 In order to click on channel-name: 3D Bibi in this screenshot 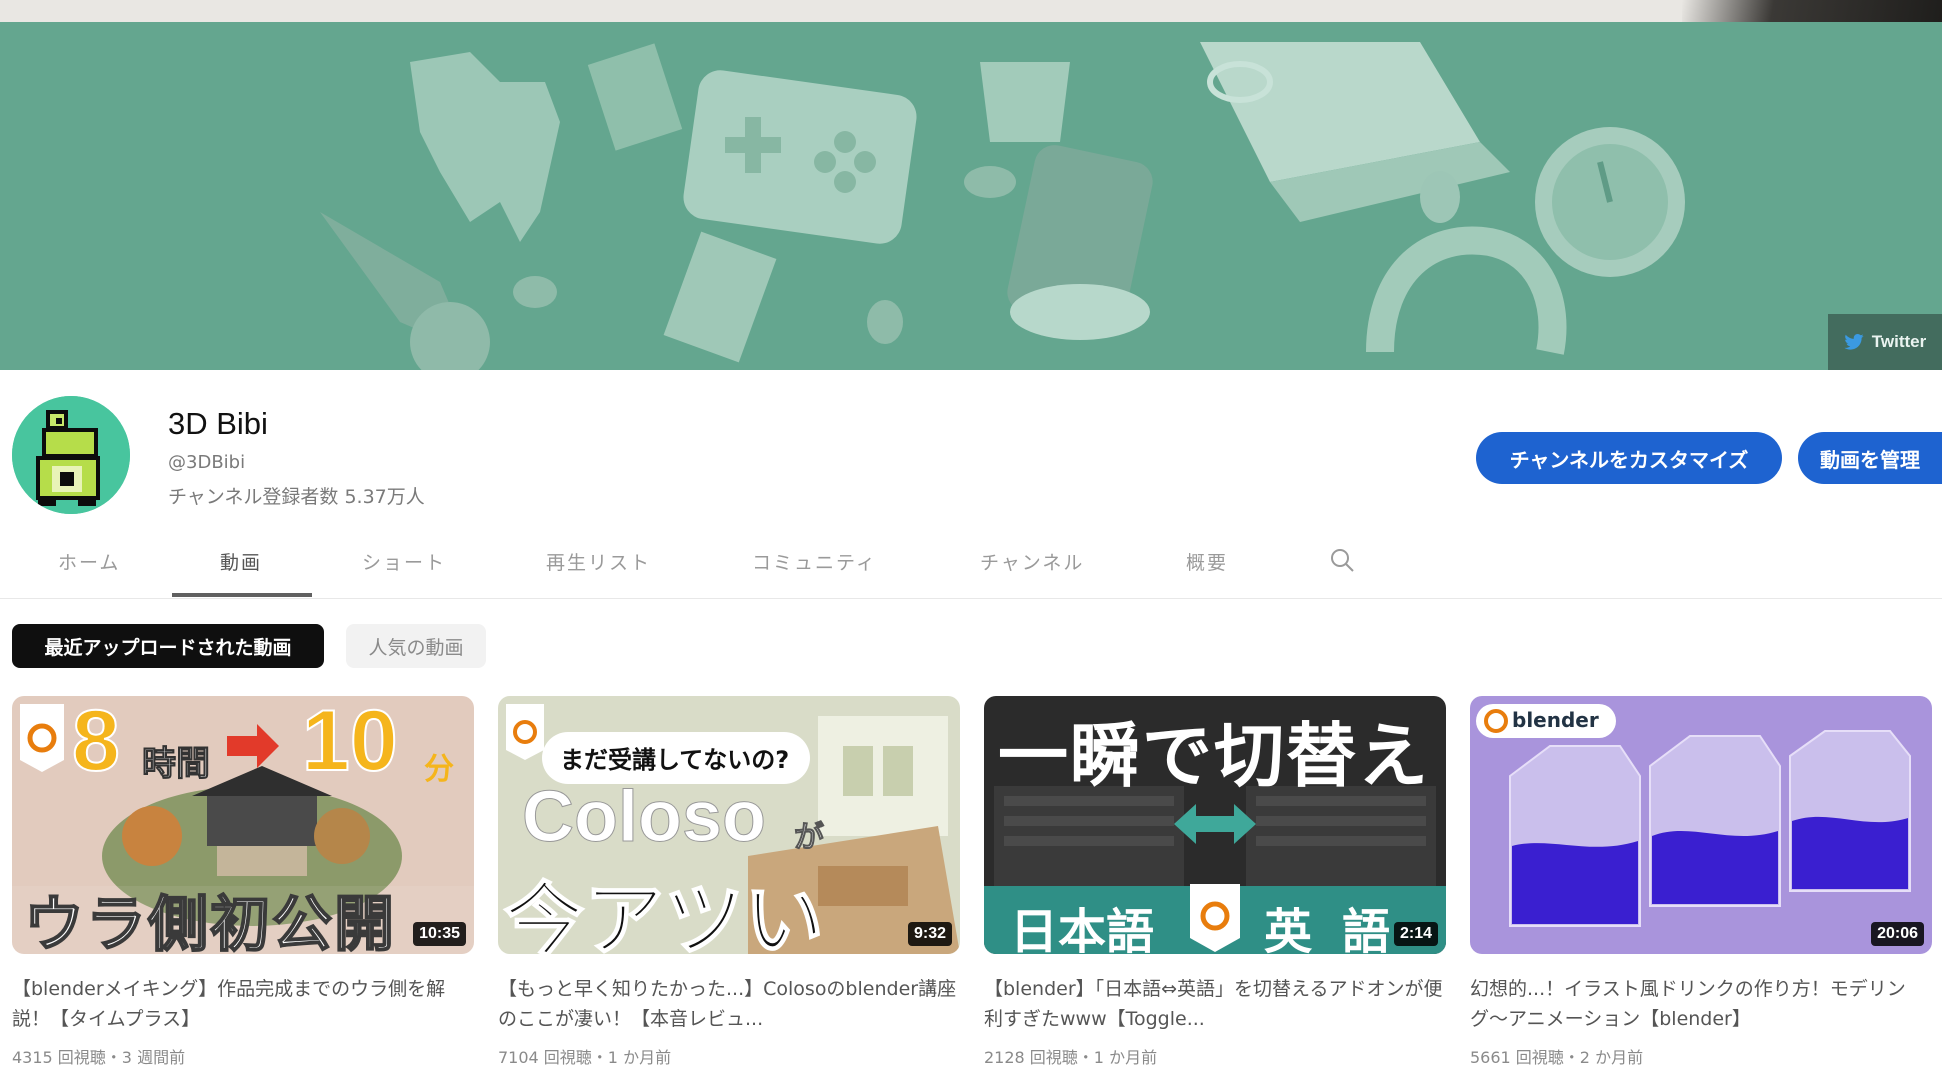, I will do `click(218, 423)`.